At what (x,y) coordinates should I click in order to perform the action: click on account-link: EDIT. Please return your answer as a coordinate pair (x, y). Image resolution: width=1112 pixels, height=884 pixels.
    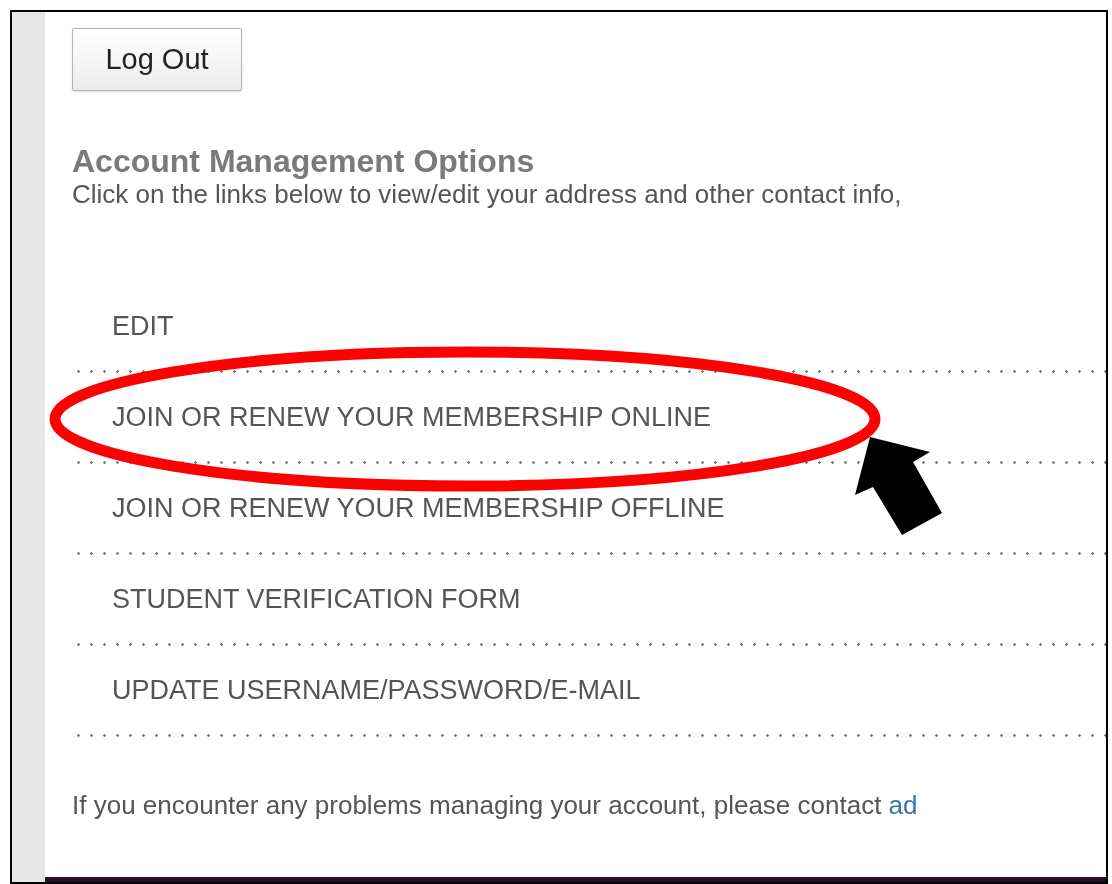
    Looking at the image, I should click on (143, 326).